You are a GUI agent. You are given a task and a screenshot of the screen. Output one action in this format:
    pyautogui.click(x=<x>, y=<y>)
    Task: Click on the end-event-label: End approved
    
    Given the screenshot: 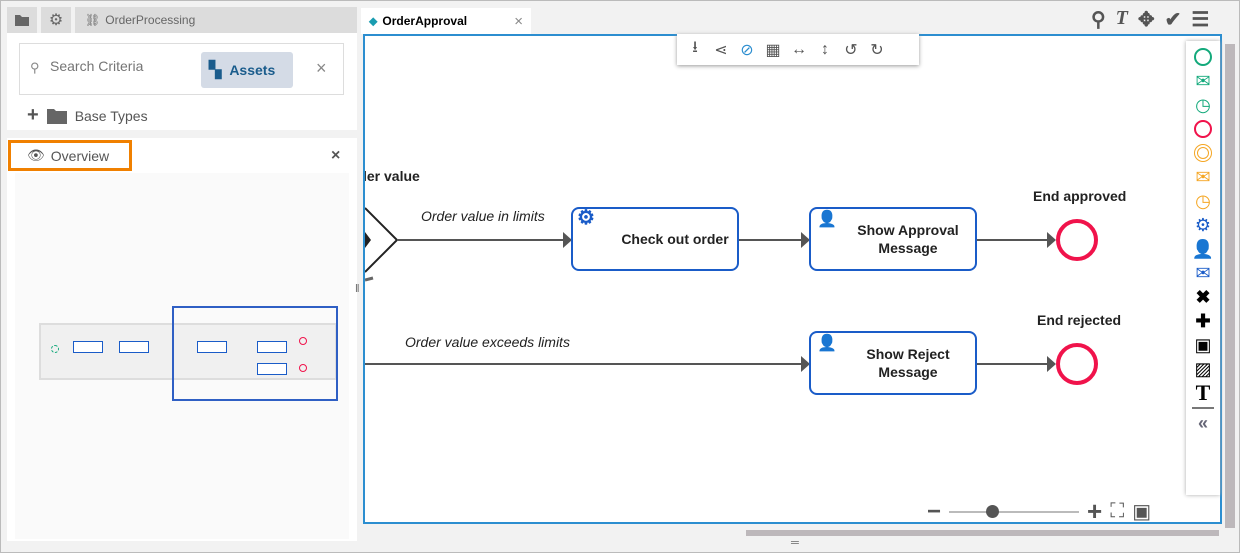 What is the action you would take?
    pyautogui.click(x=1080, y=196)
    